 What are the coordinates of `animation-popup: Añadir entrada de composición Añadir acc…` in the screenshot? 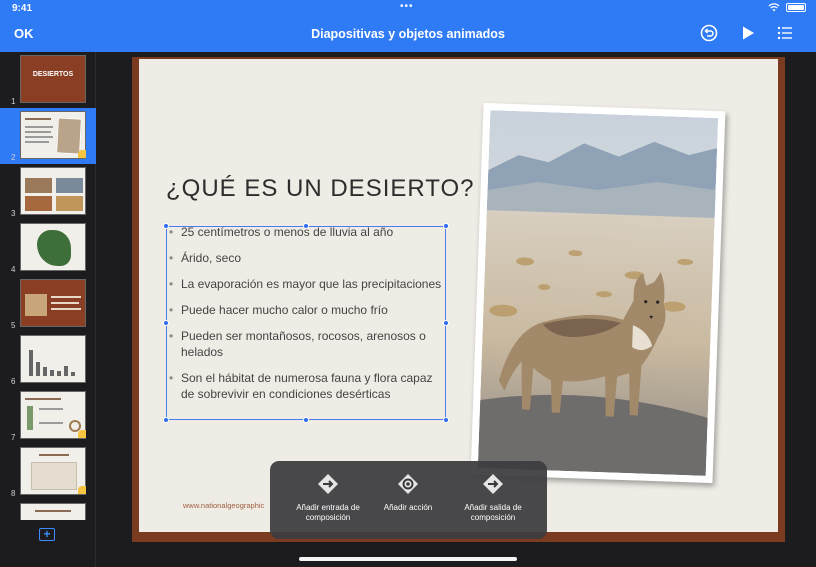 It's located at (408, 500).